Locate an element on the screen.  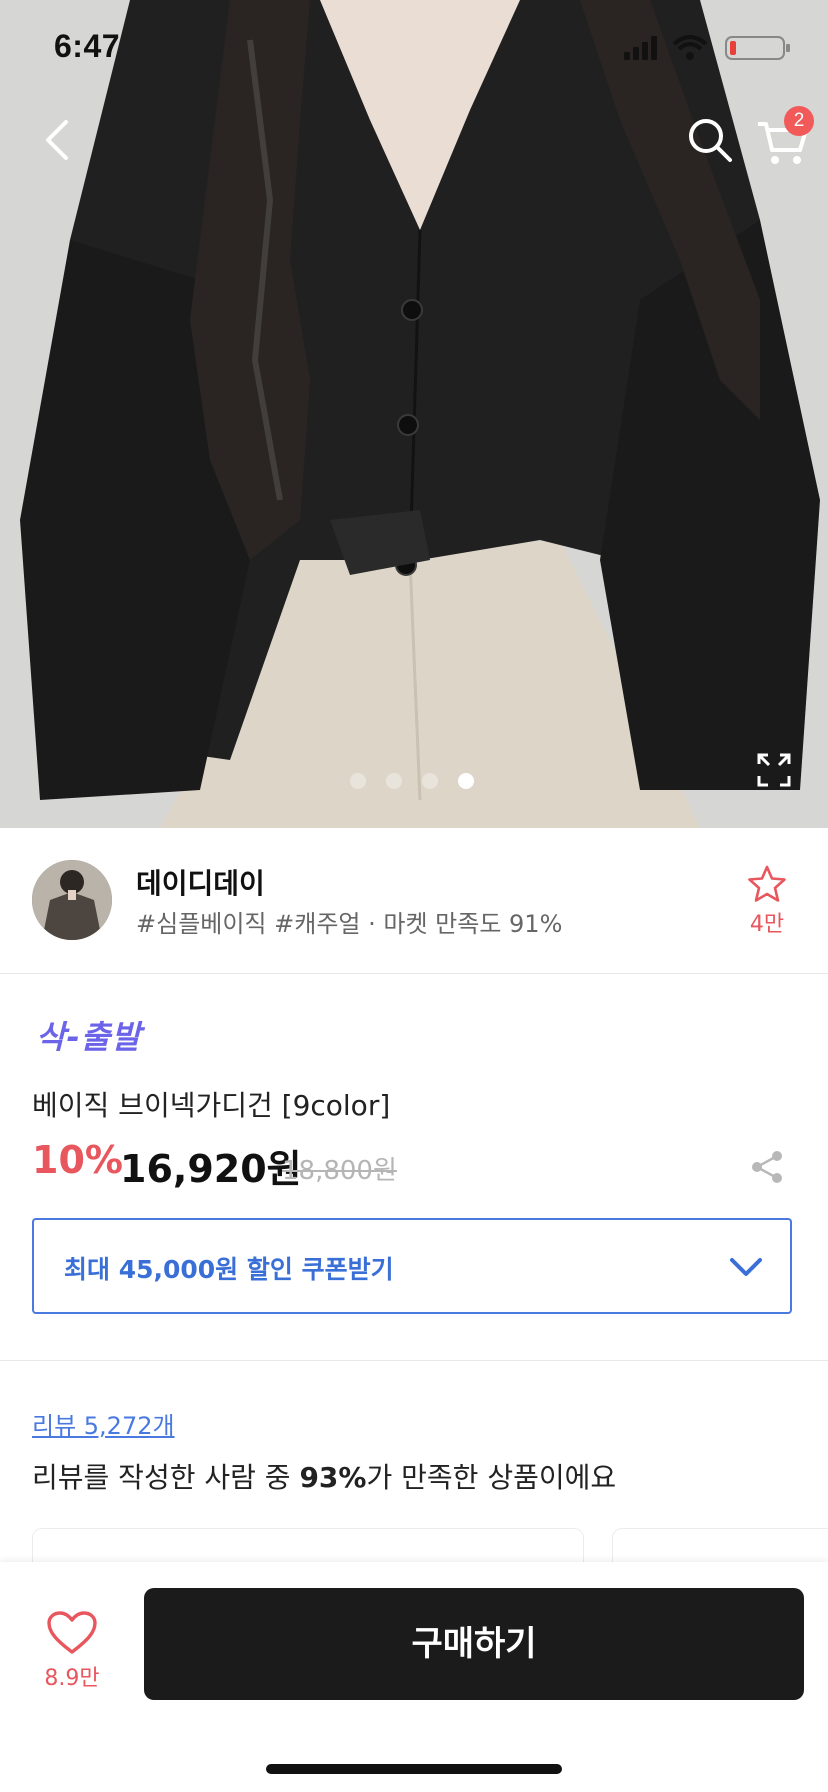
original-price: 18,800원 is located at coordinates (339, 1171).